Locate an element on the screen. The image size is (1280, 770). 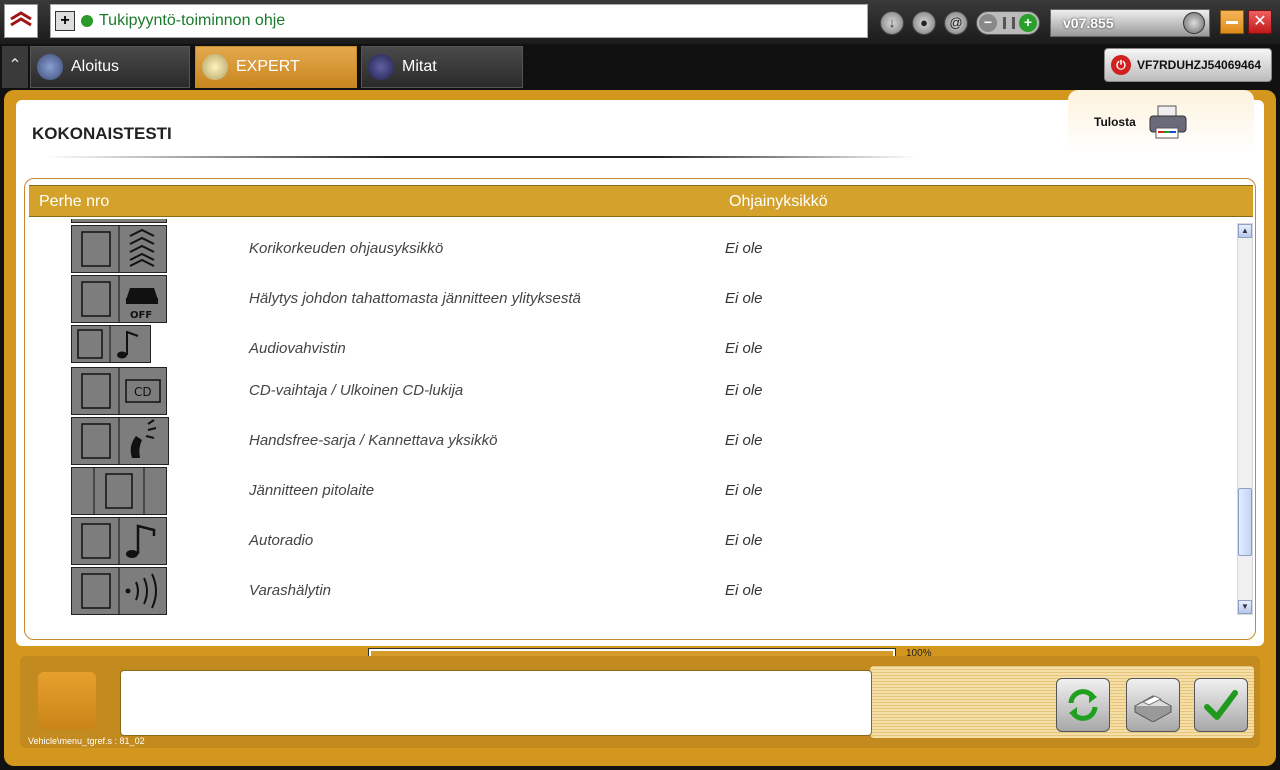
row-name: Autoradio is located at coordinates (281, 540).